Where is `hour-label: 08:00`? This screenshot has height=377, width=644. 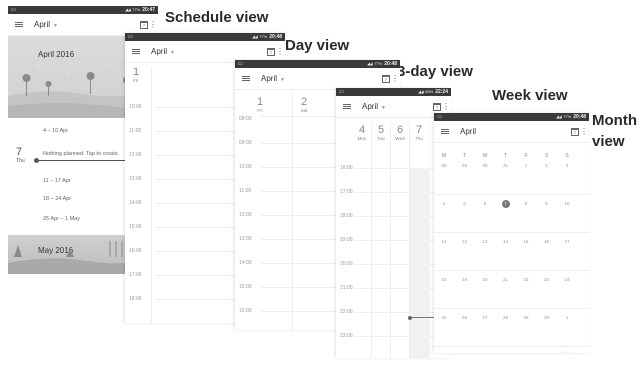
hour-label: 08:00 is located at coordinates (245, 119).